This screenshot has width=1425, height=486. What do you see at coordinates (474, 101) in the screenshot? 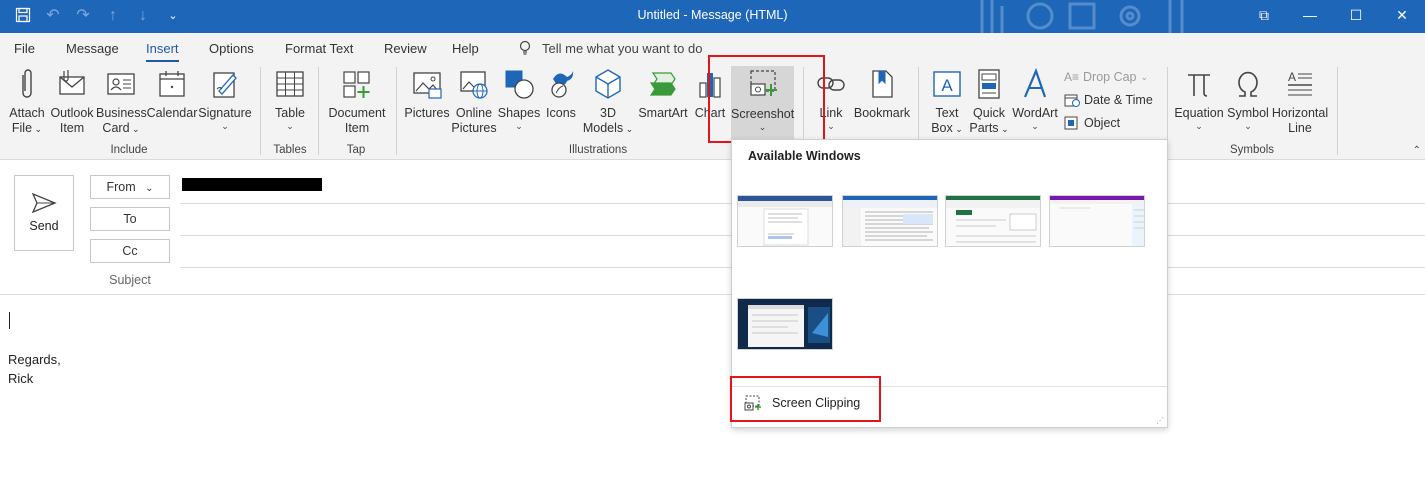
I see `online-pictures-button: Online Pictures` at bounding box center [474, 101].